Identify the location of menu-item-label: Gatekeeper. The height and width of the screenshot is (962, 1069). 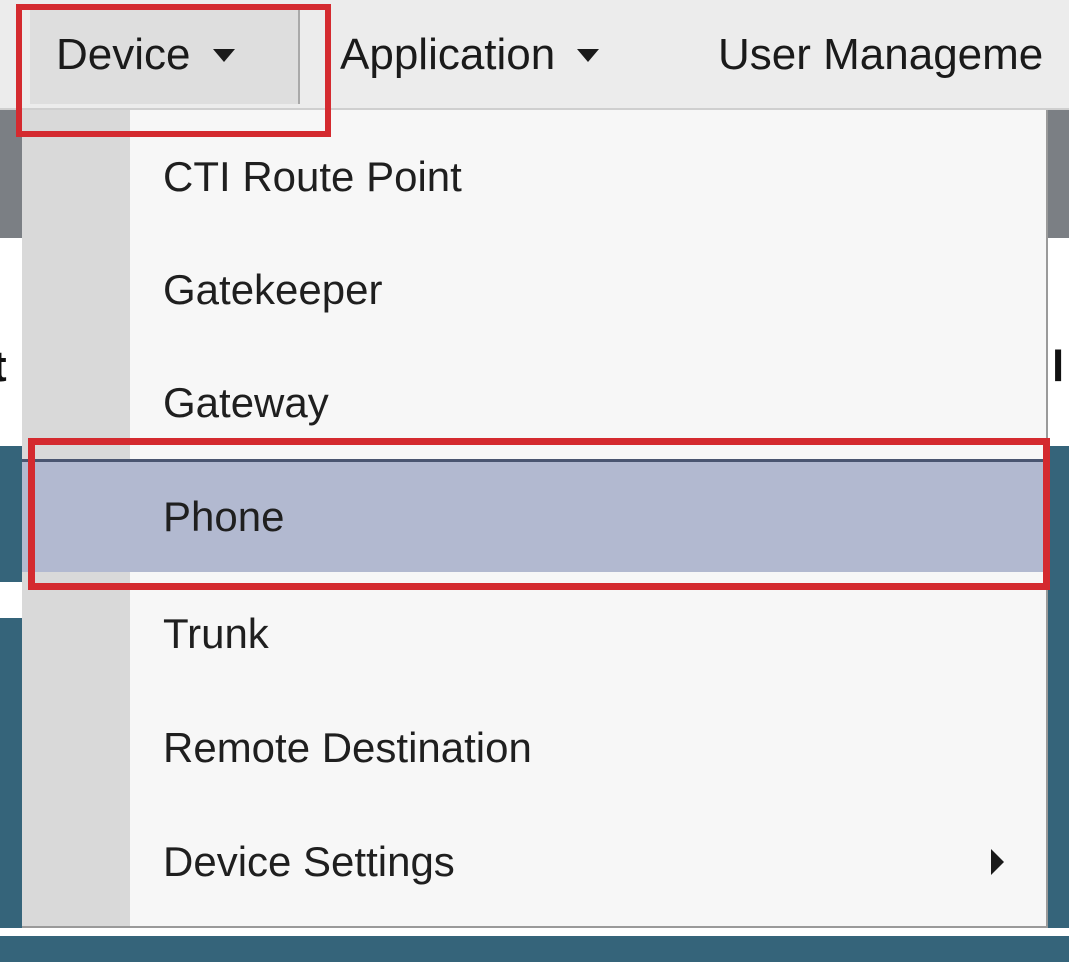
(273, 289).